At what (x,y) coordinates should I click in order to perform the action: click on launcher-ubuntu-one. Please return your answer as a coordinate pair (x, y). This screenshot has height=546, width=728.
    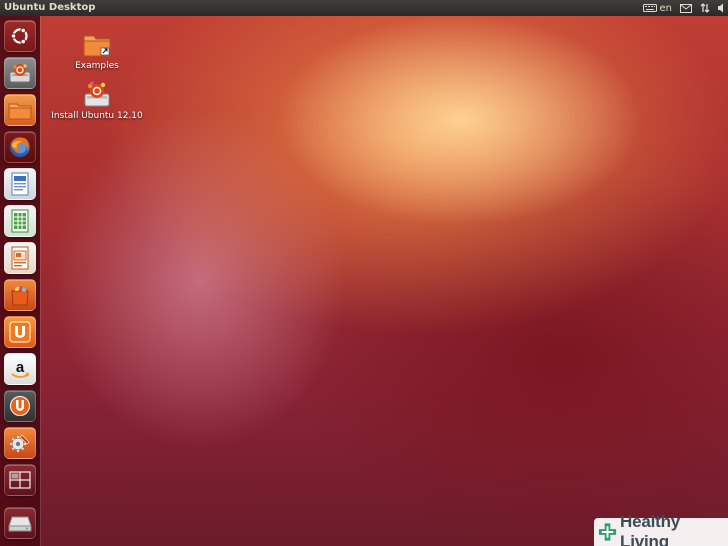
    Looking at the image, I should click on (20, 332).